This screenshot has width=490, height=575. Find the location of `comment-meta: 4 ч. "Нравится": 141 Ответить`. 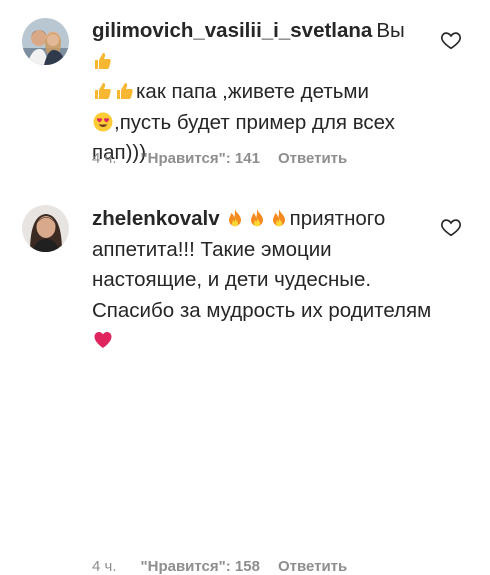

comment-meta: 4 ч. "Нравится": 141 Ответить is located at coordinates (219, 158).